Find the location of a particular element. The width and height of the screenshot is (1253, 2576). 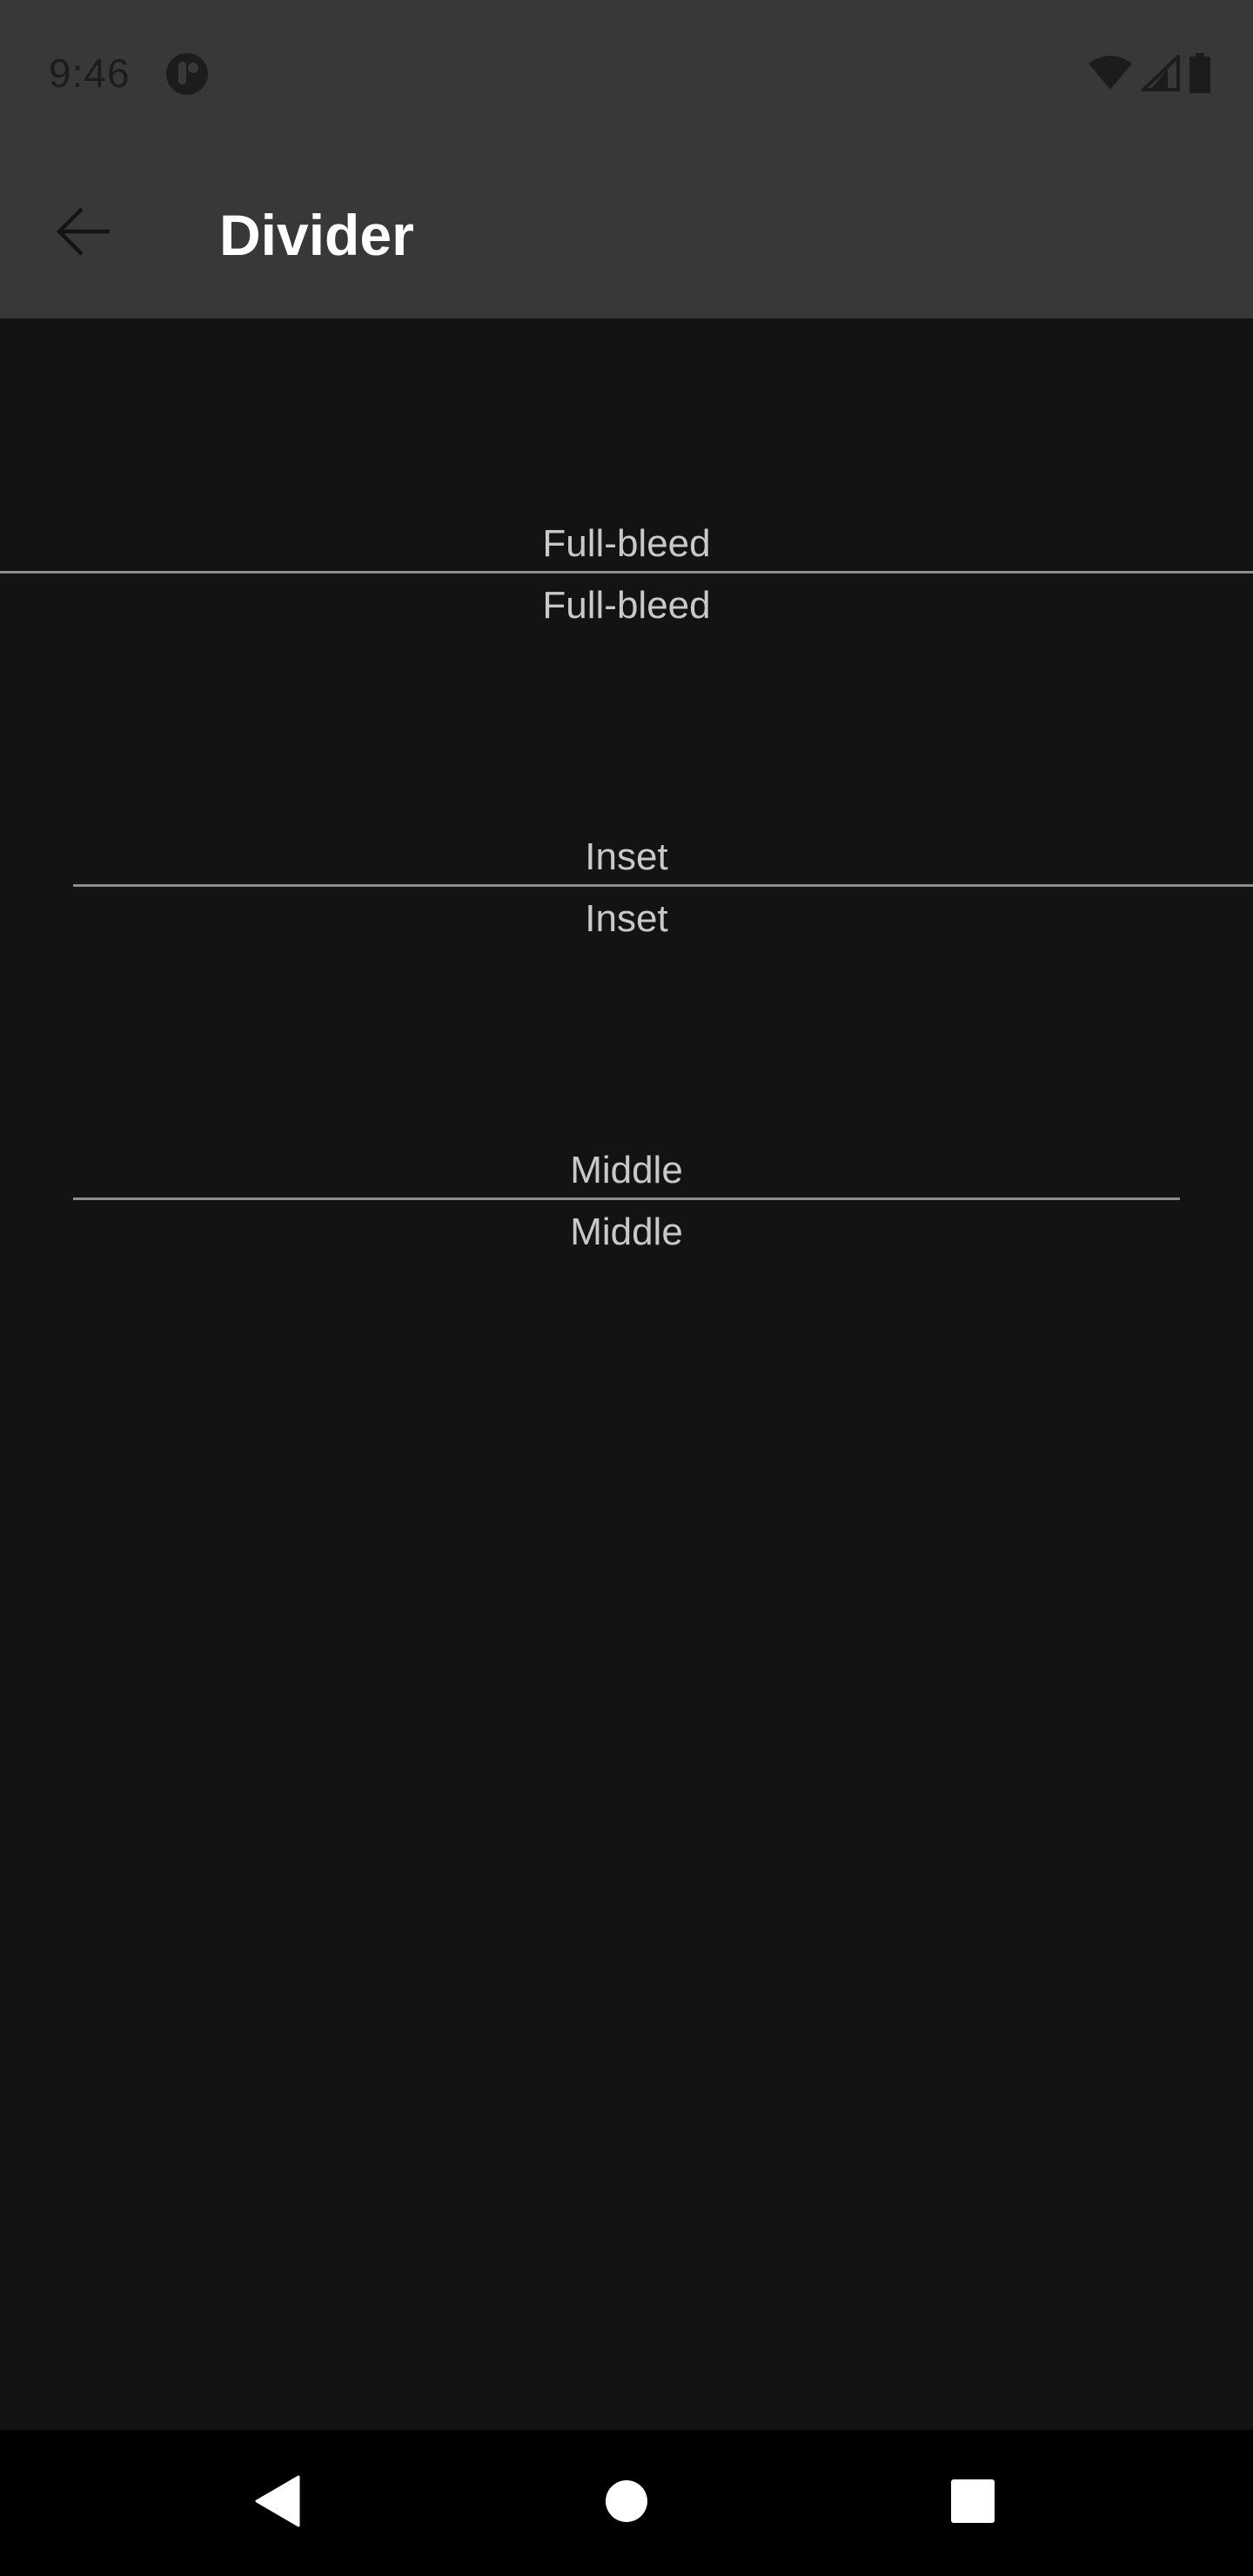

battery-icon is located at coordinates (1200, 74).